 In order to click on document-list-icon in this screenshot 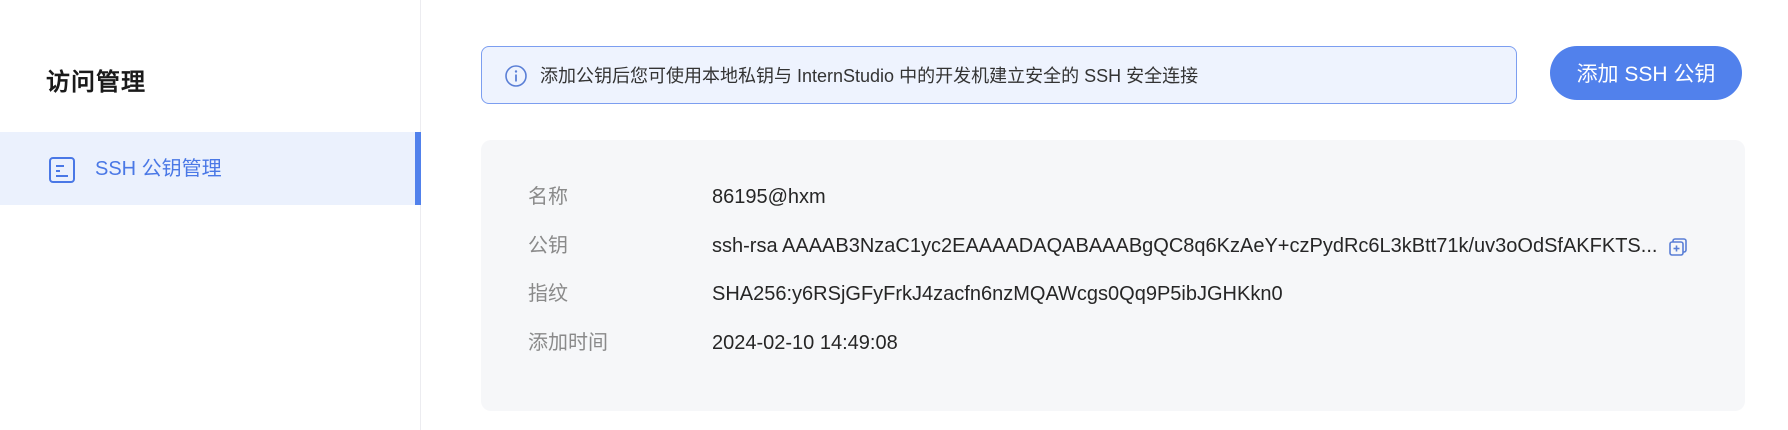, I will do `click(62, 170)`.